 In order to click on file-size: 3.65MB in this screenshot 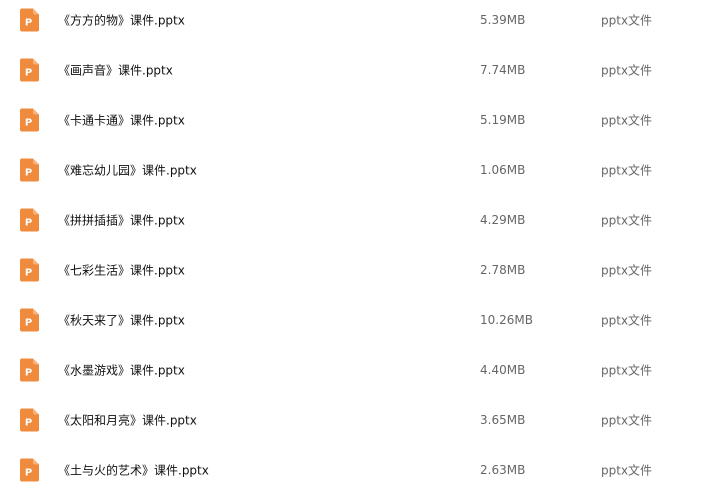, I will do `click(503, 420)`.